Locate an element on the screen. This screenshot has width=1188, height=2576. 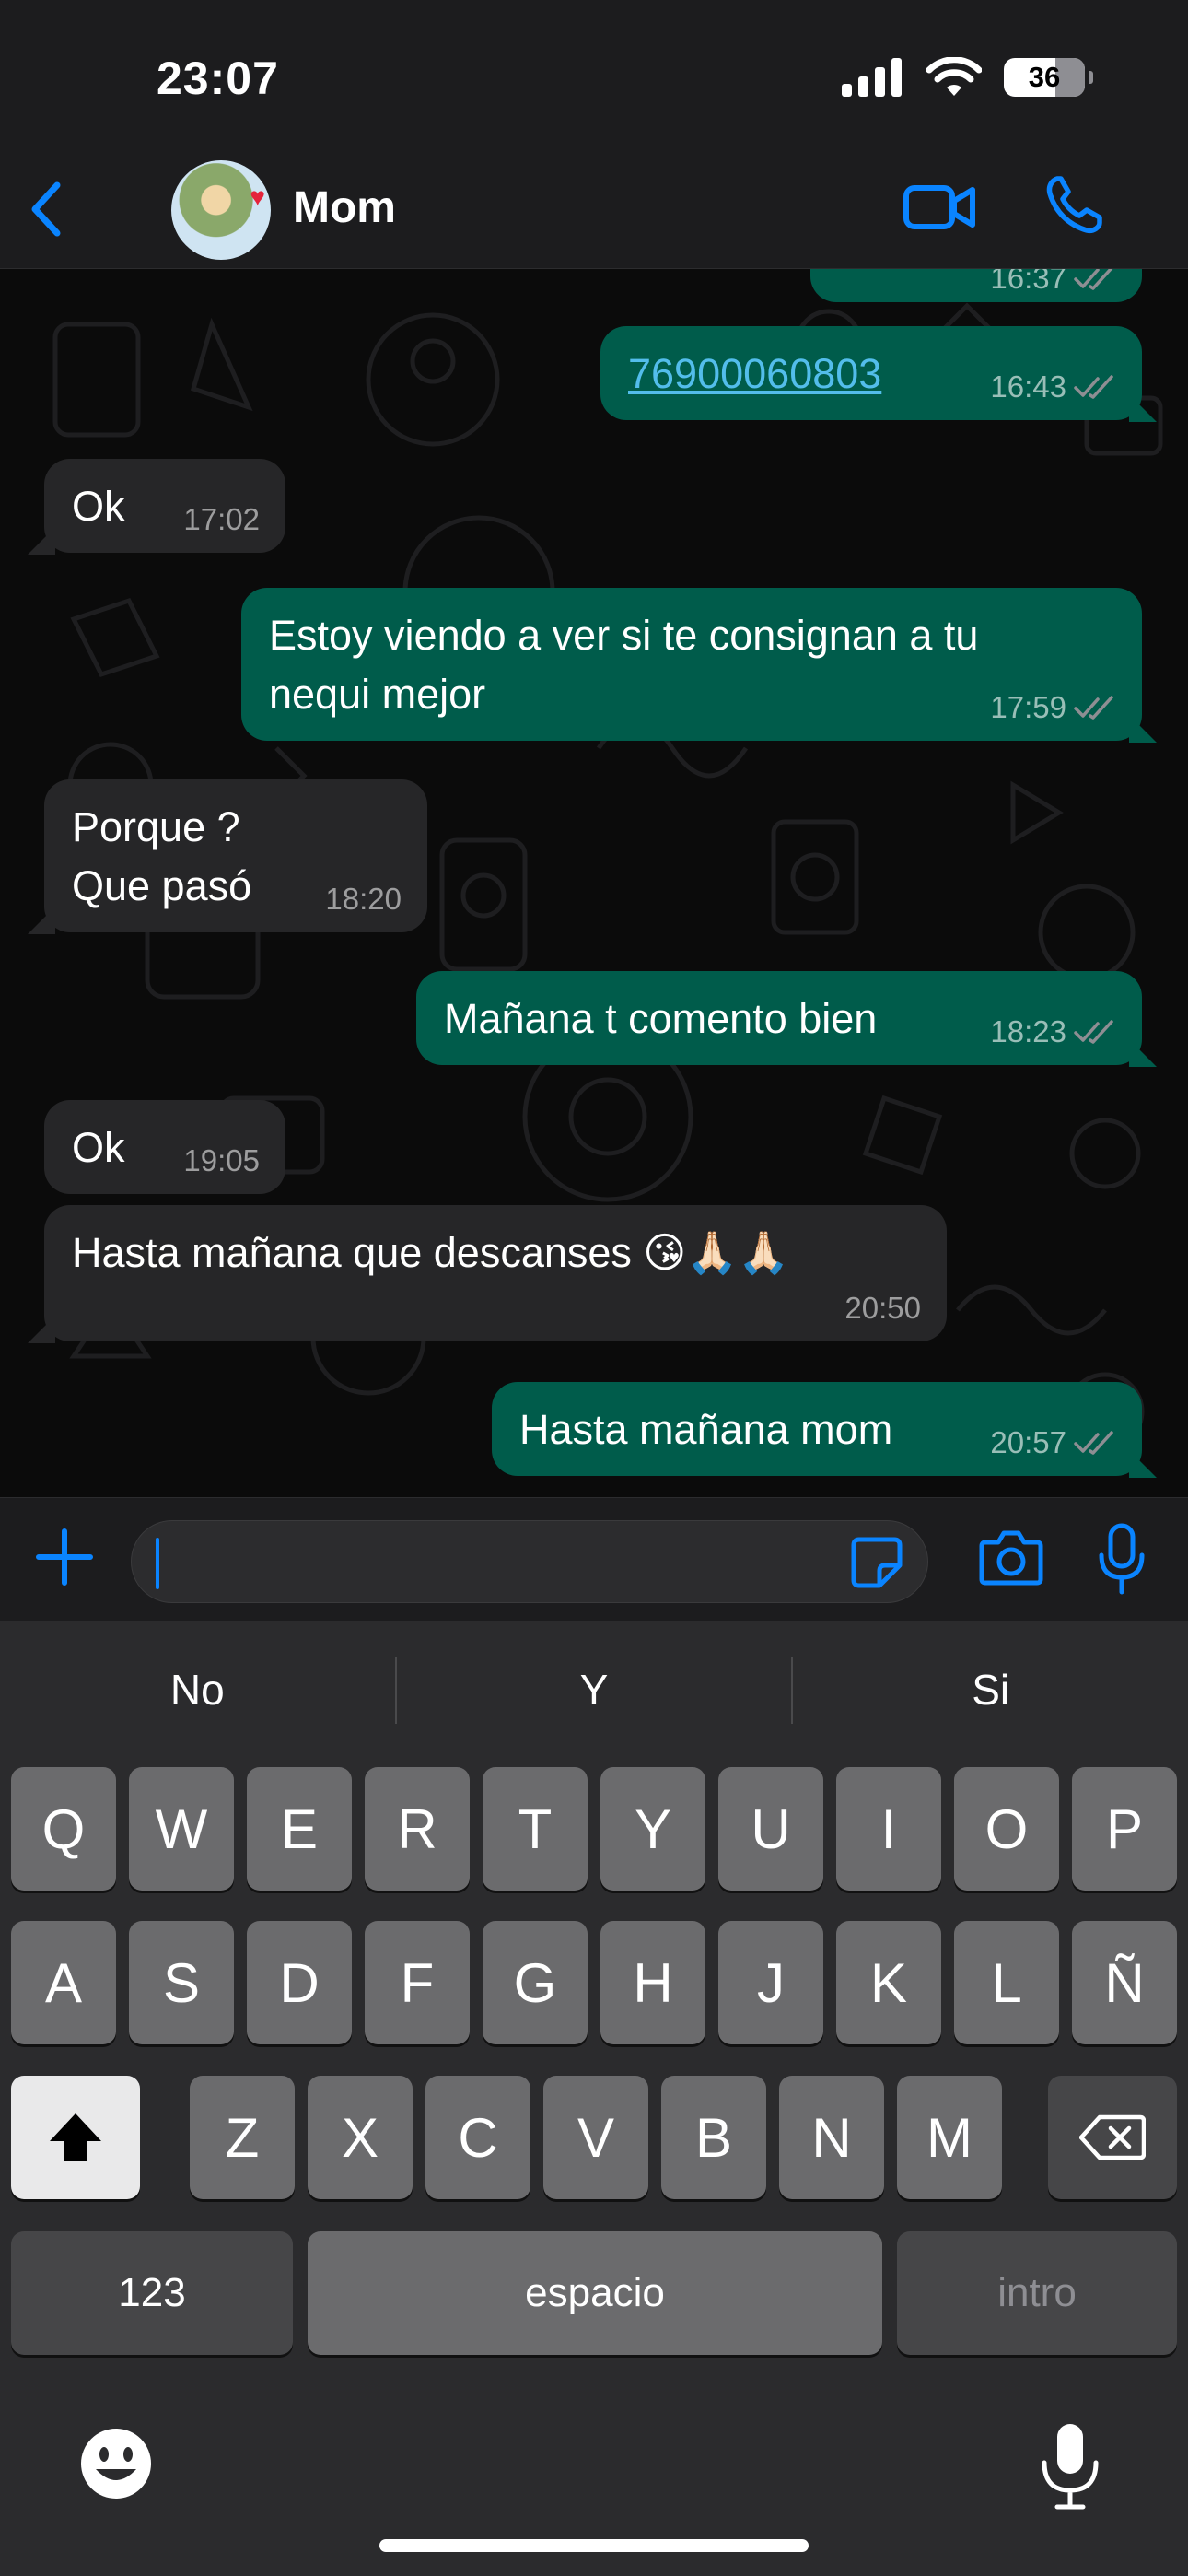
camera-button is located at coordinates (1011, 1559).